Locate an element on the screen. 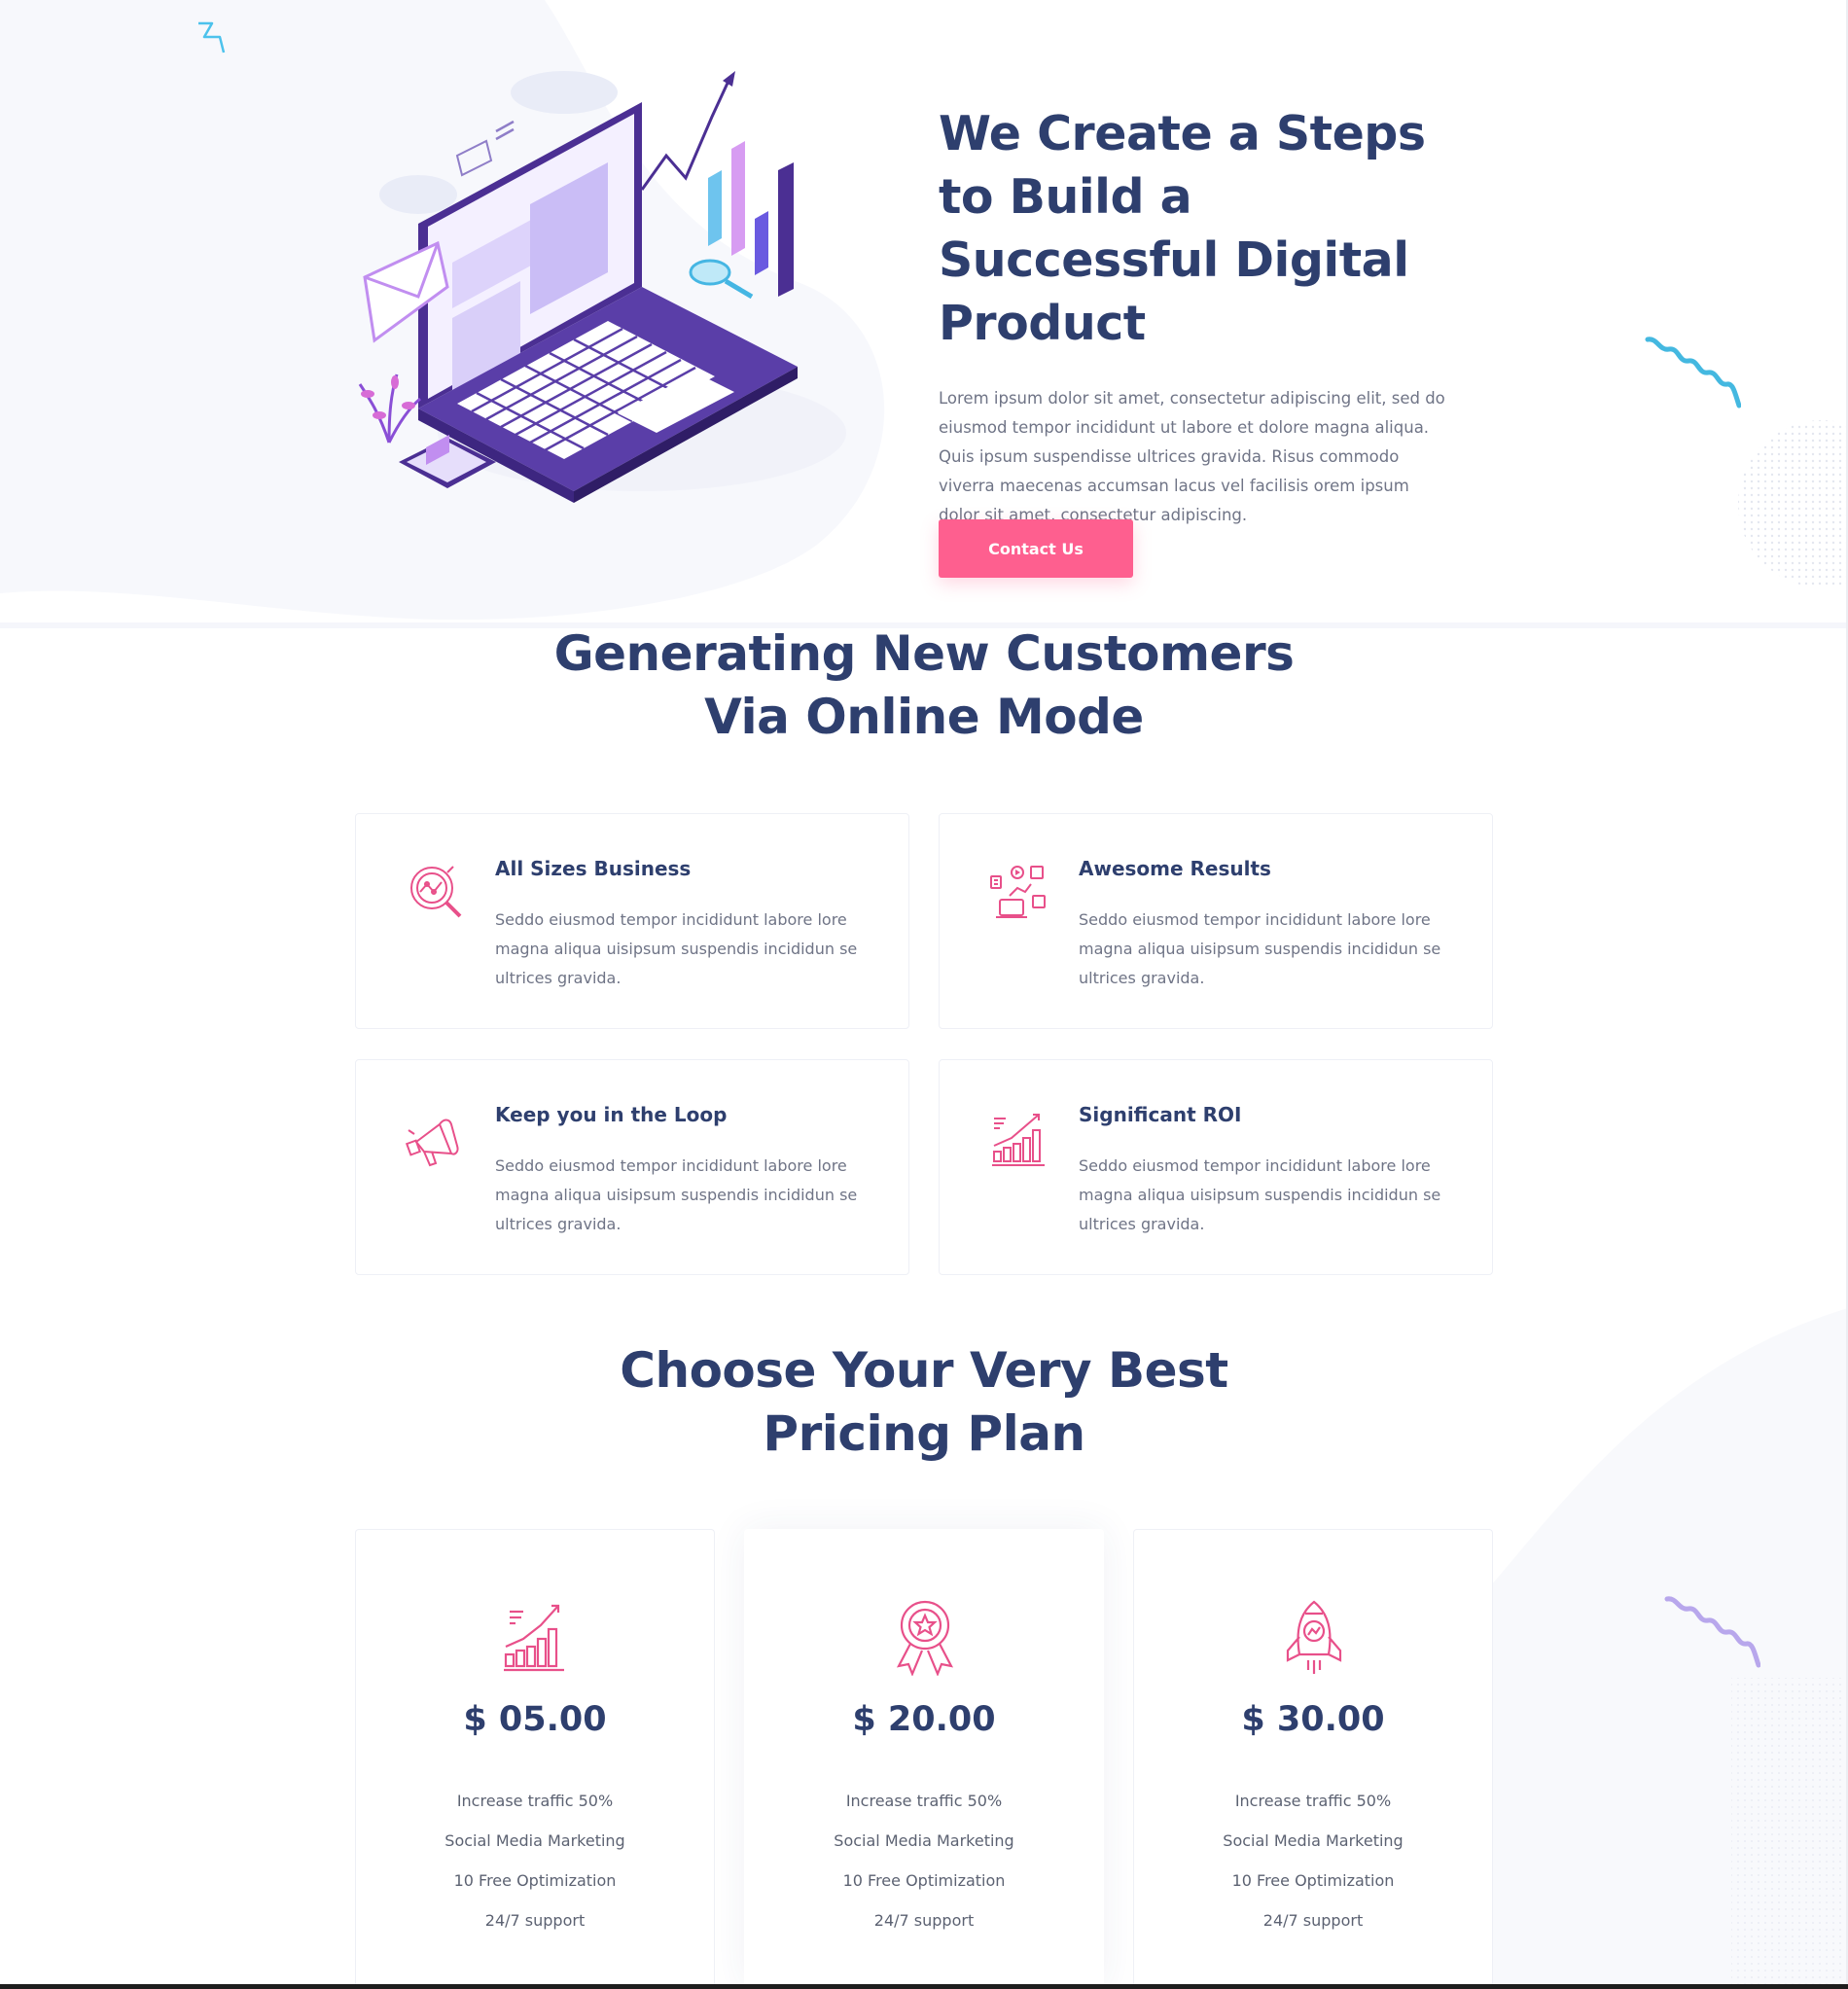  service-card-title: Significant ROI is located at coordinates (1160, 1114).